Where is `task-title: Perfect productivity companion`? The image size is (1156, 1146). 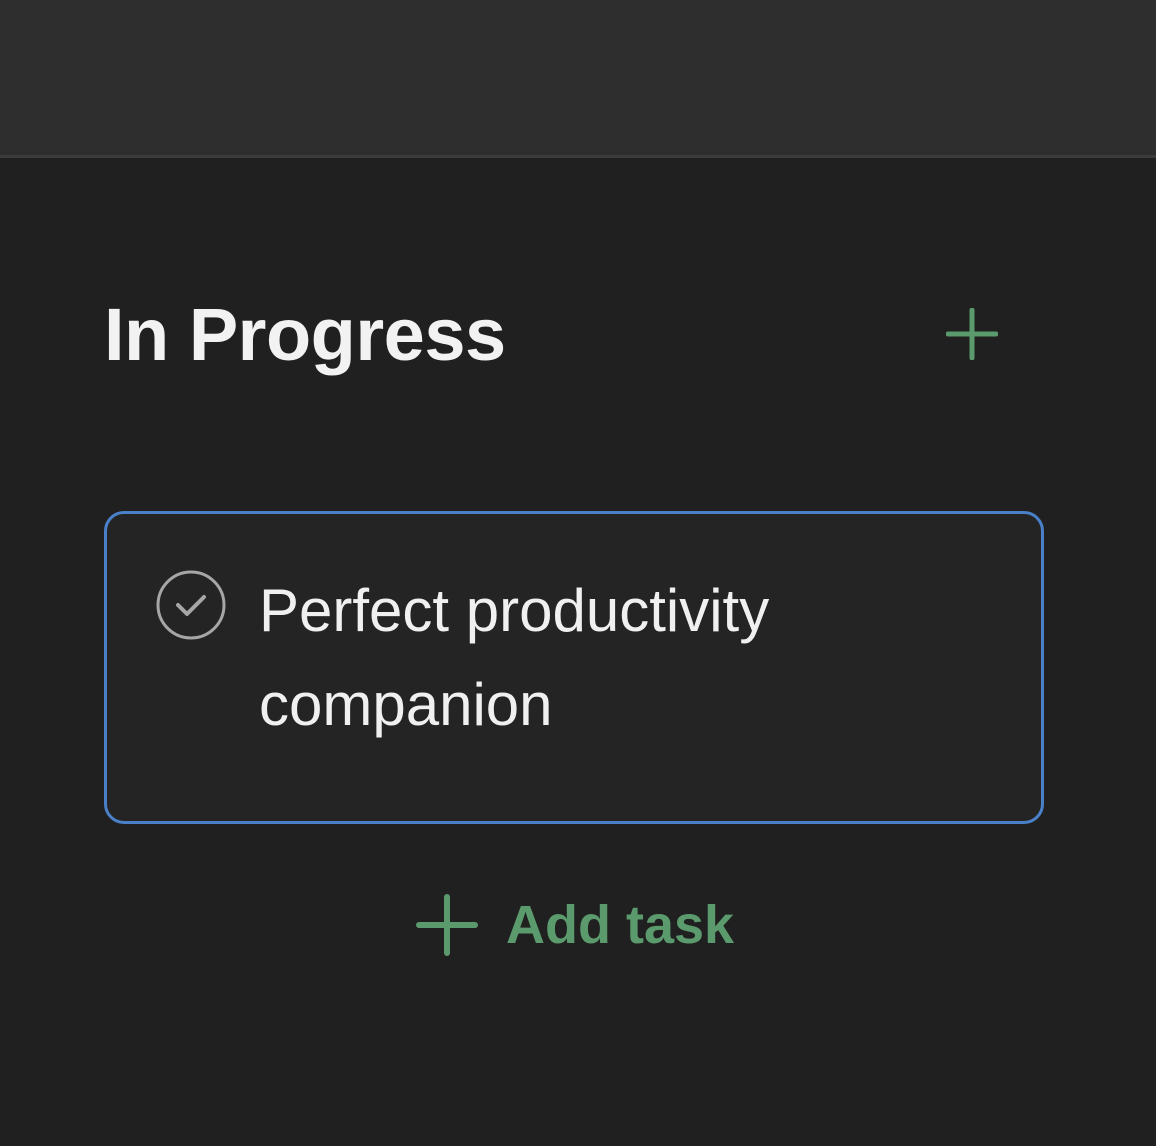 task-title: Perfect productivity companion is located at coordinates (514, 657).